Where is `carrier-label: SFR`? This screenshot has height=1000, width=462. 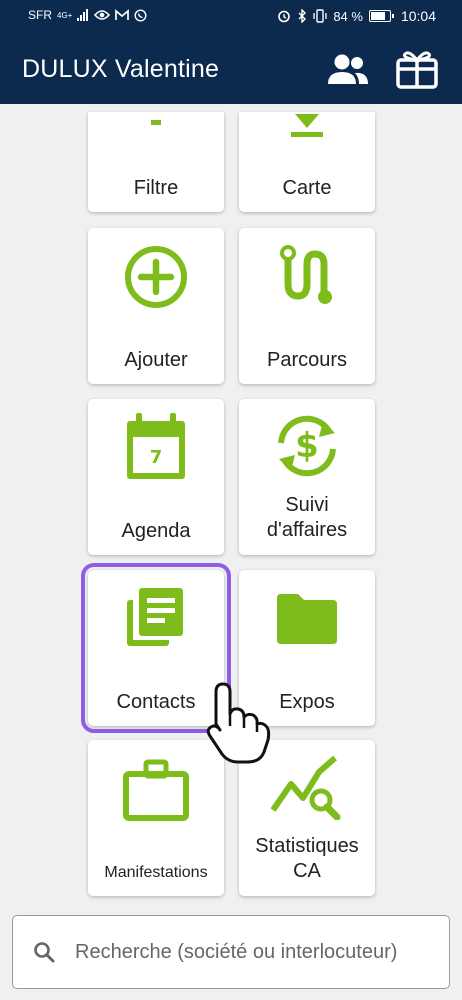
carrier-label: SFR is located at coordinates (40, 15).